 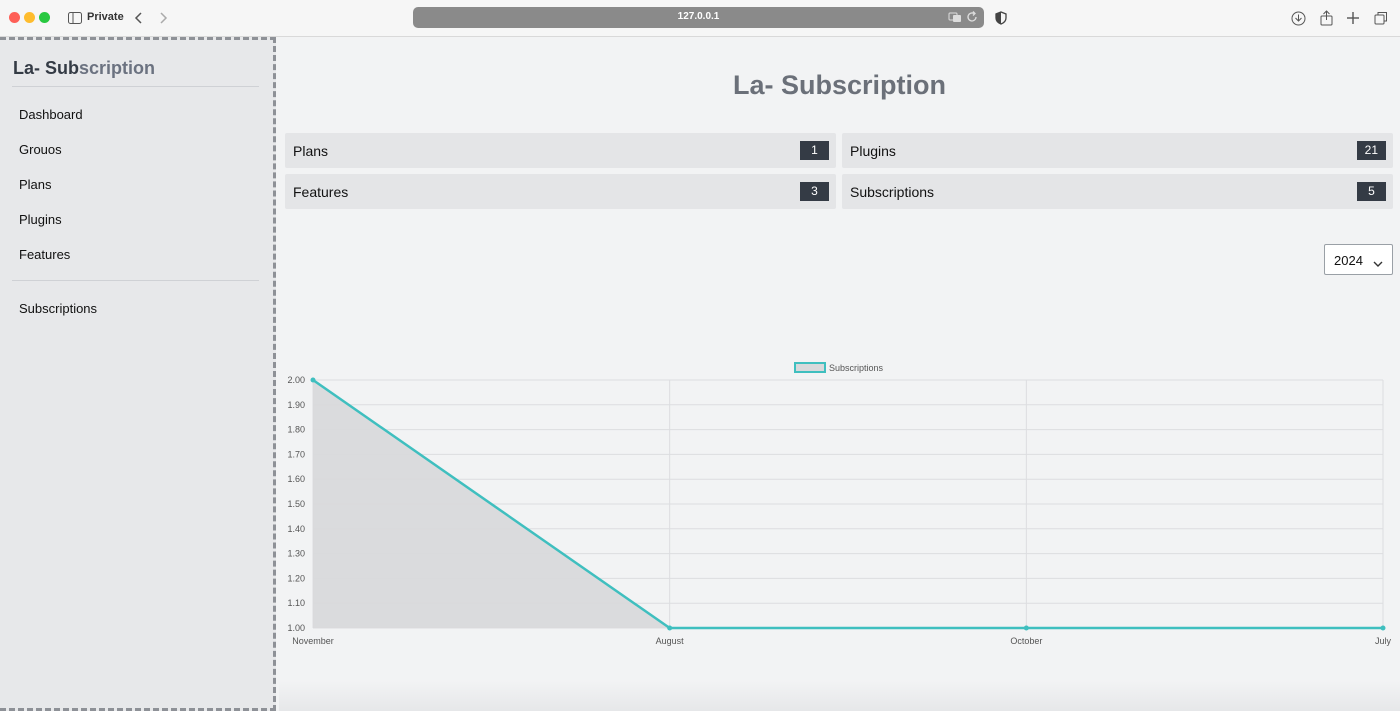 I want to click on legend-label: Subscriptions, so click(x=856, y=368).